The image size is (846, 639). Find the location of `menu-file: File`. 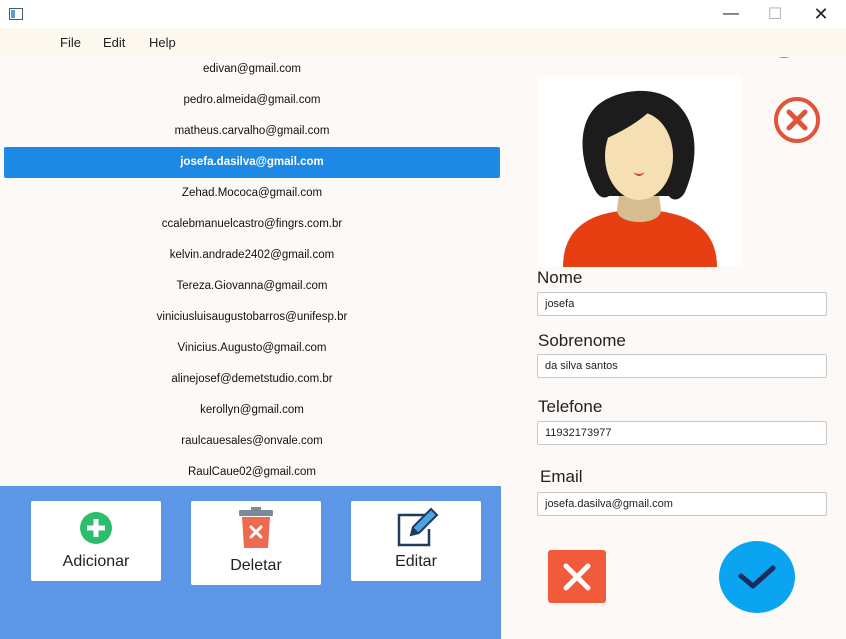

menu-file: File is located at coordinates (70, 42).